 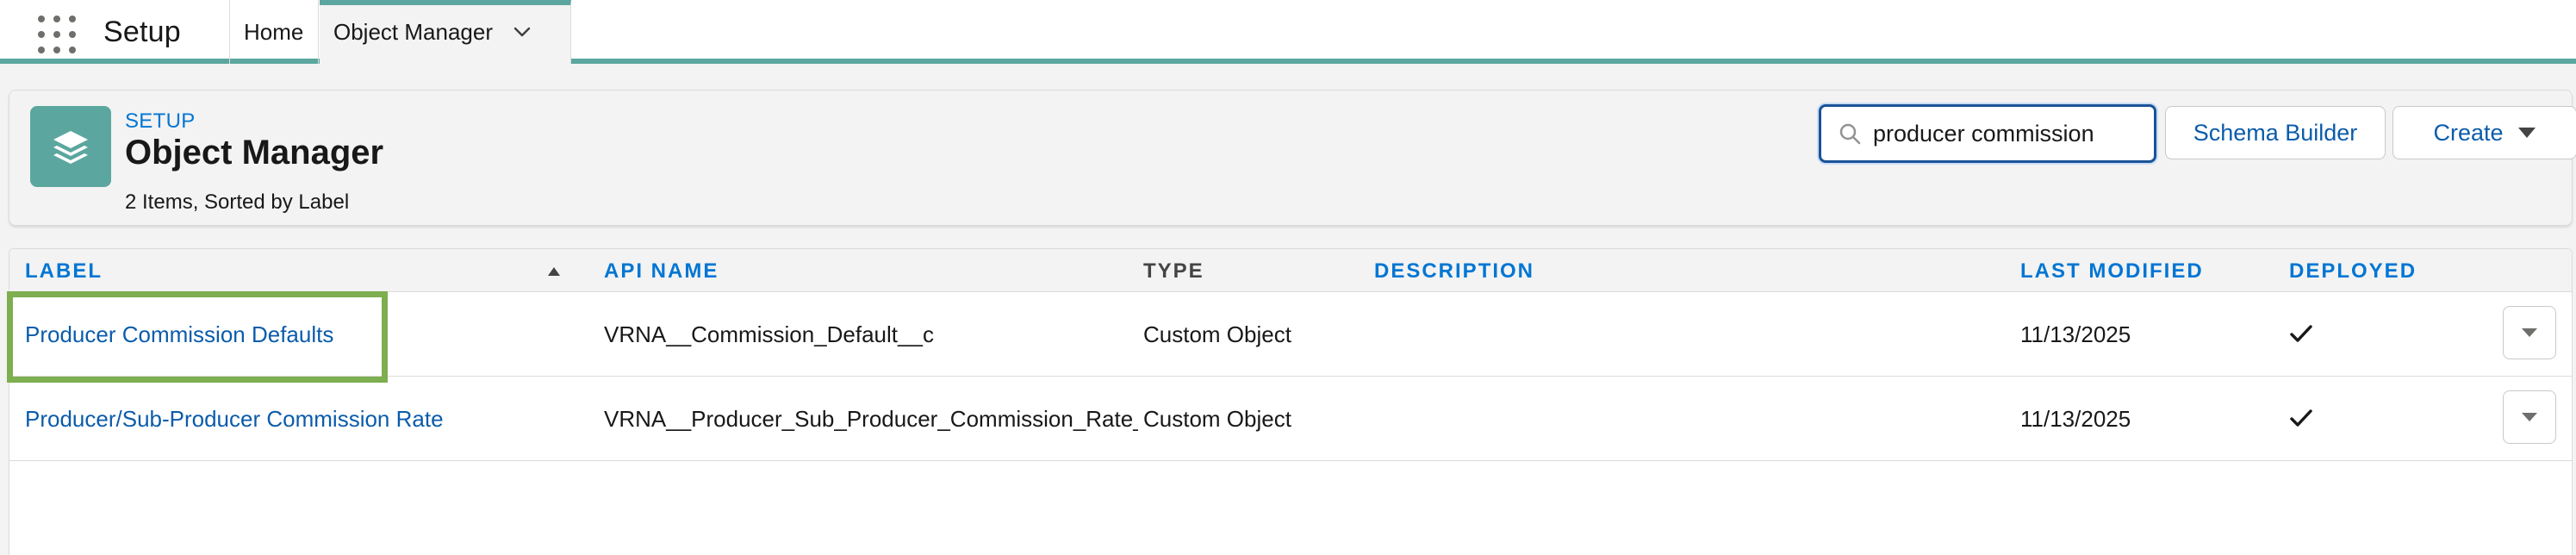 I want to click on column-header-type: TYPE, so click(x=1174, y=271).